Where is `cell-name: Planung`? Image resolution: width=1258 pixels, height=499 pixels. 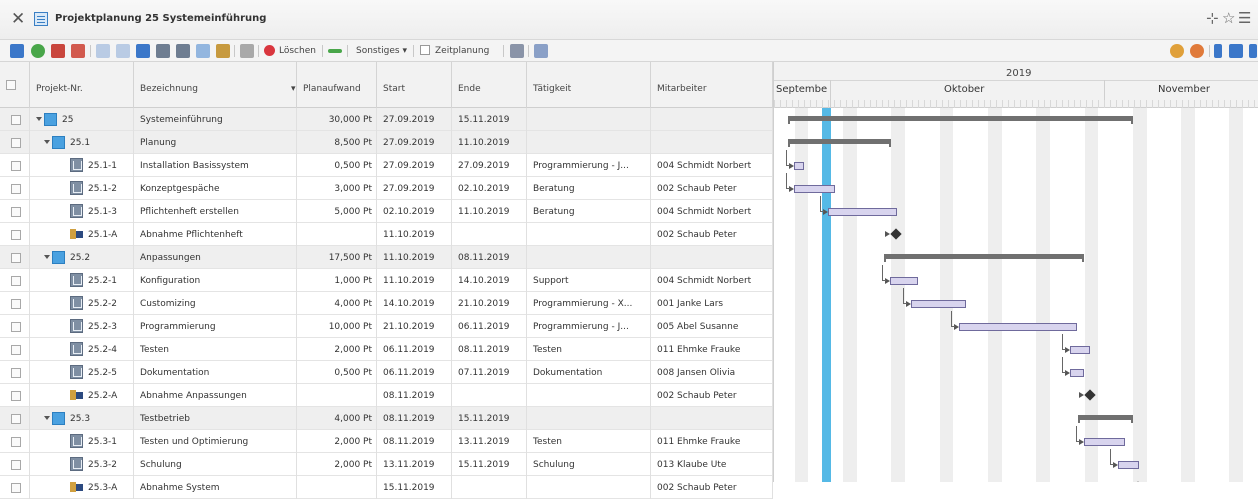 cell-name: Planung is located at coordinates (215, 142).